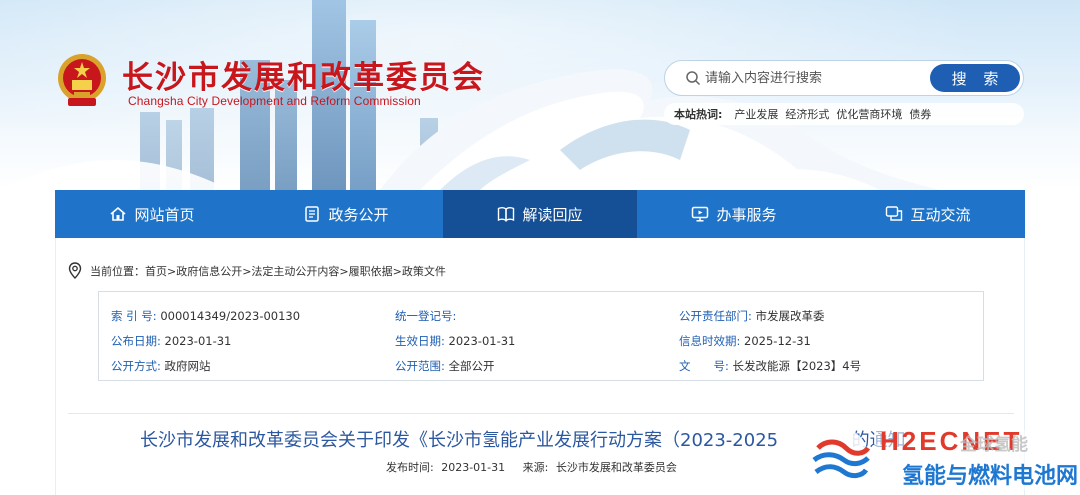 Image resolution: width=1080 pixels, height=495 pixels. Describe the element at coordinates (797, 366) in the screenshot. I see `meta-value: 长发改能源【2023】4号` at that location.